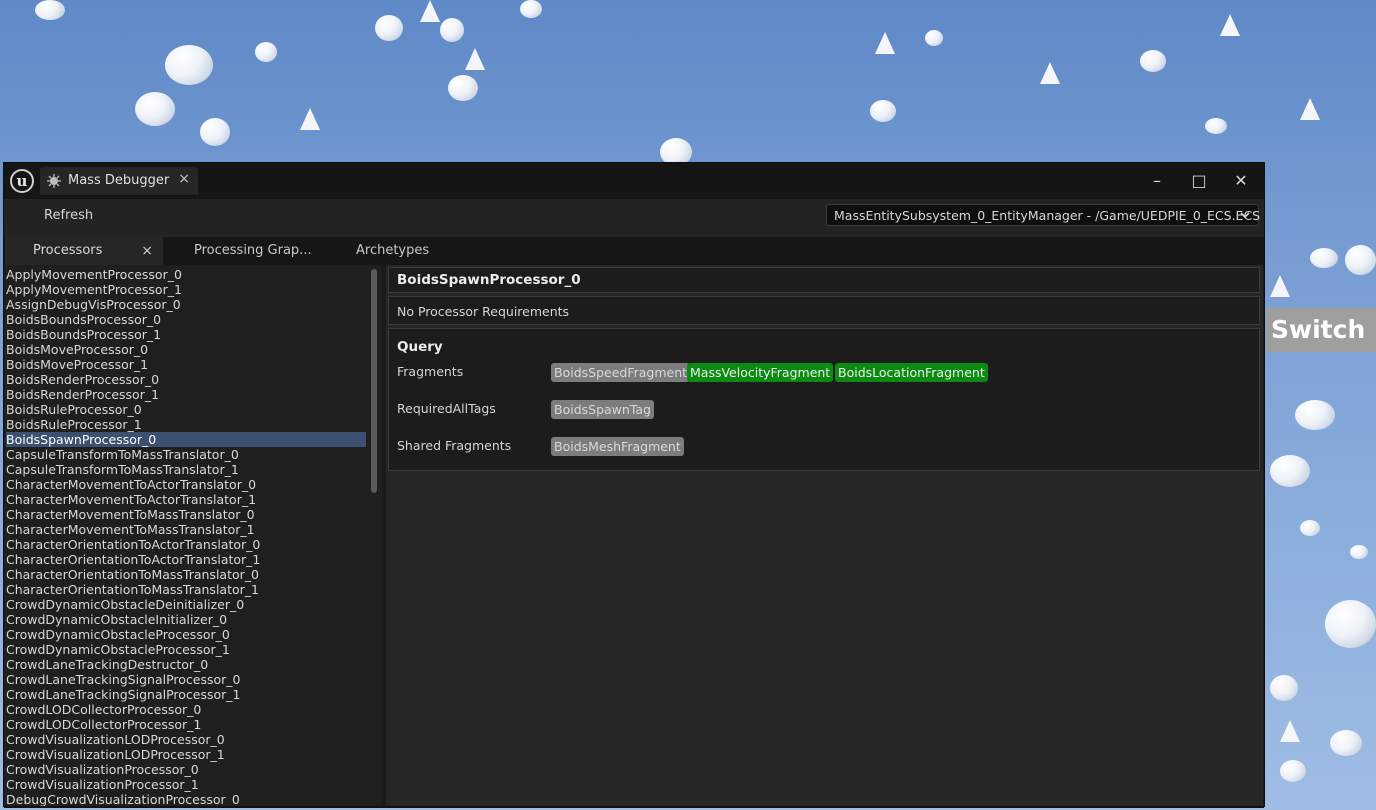  What do you see at coordinates (186, 754) in the screenshot?
I see `list-item: CrowdVisualizationLODProcessor_1` at bounding box center [186, 754].